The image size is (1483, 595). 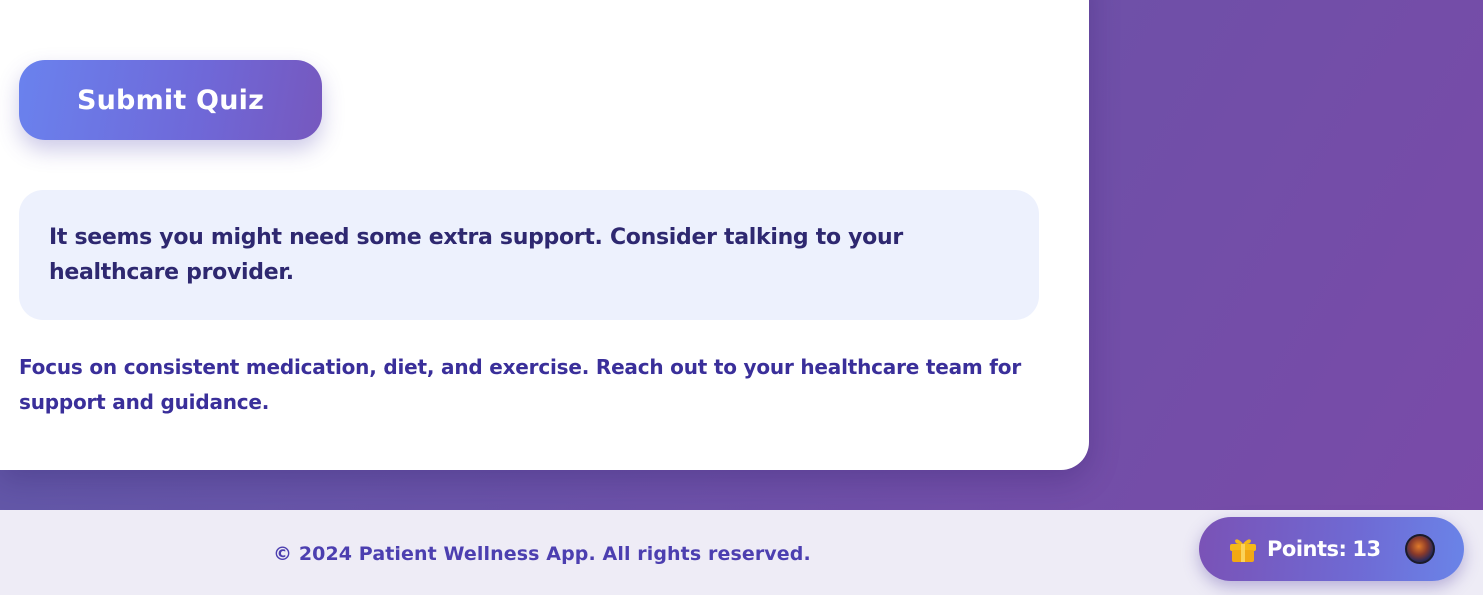 I want to click on points-label: Points:, so click(x=1307, y=549).